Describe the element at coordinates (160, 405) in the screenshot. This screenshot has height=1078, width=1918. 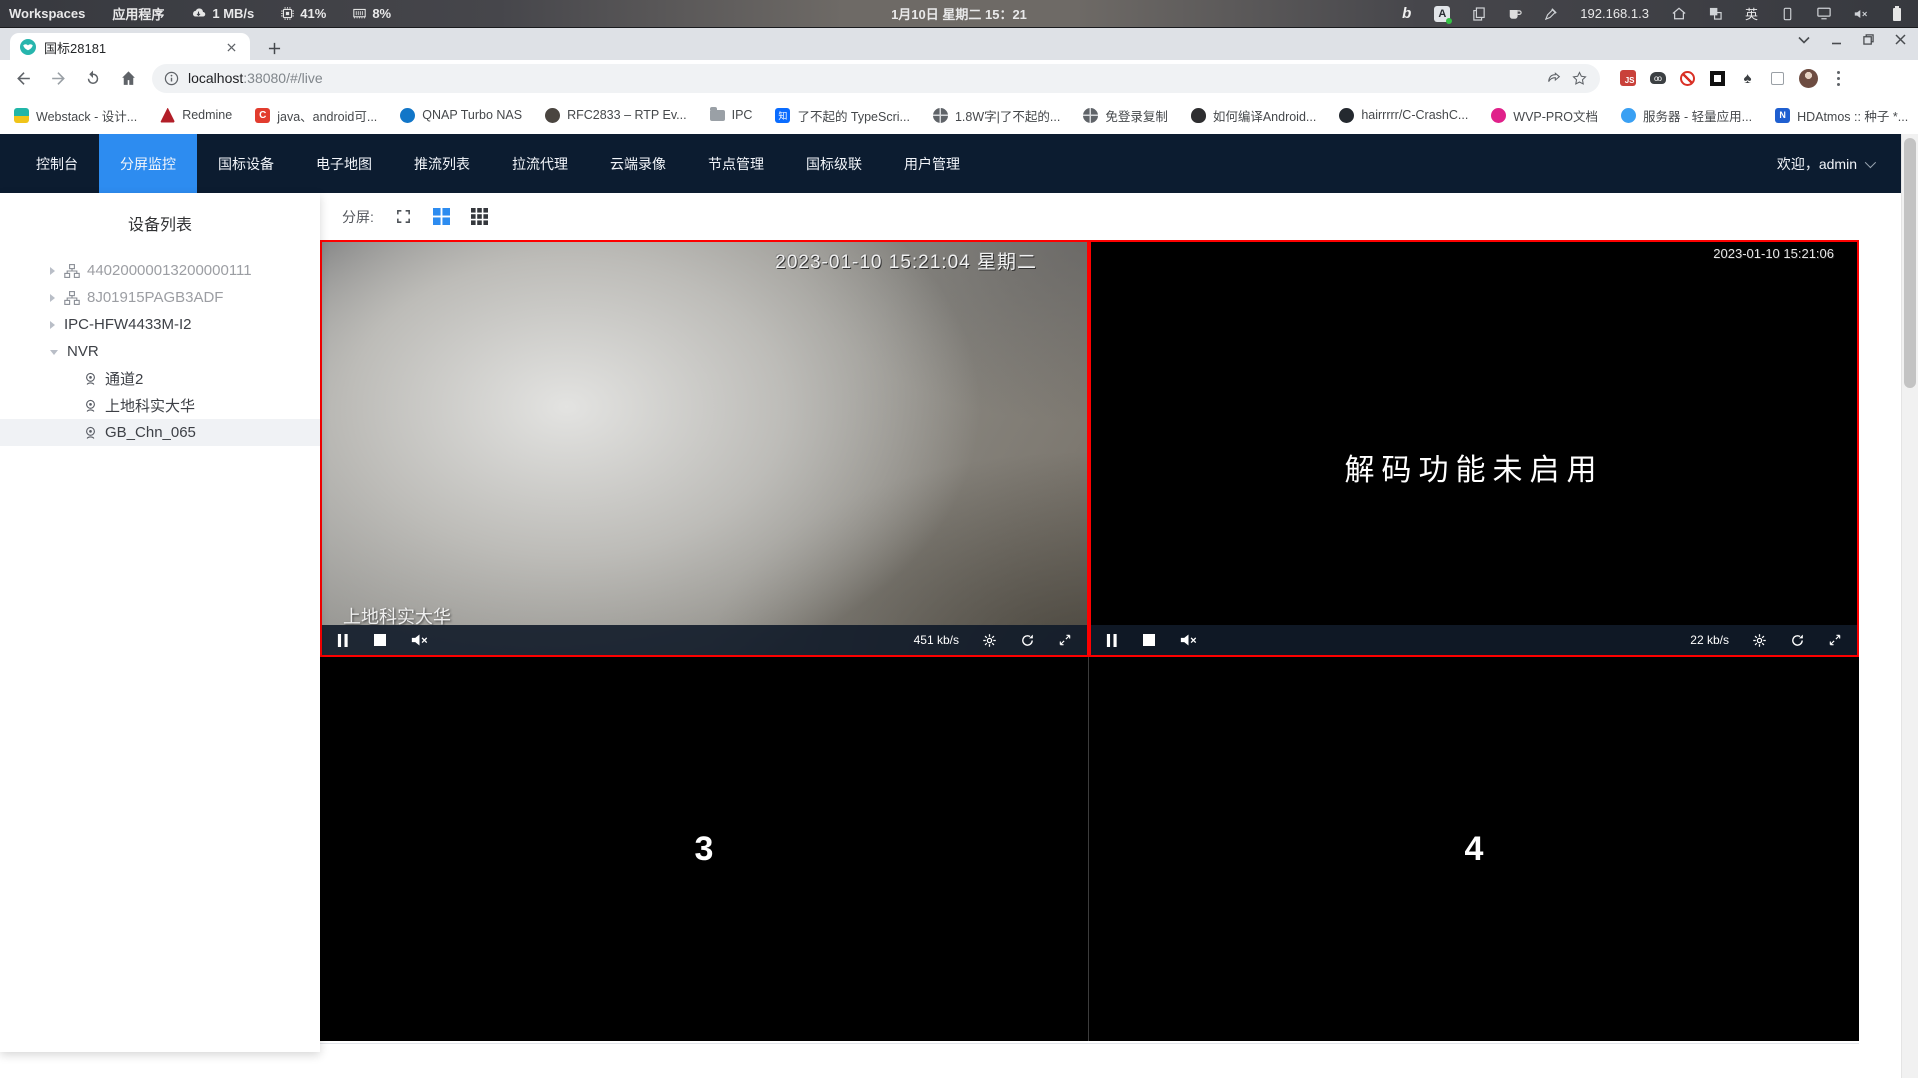
I see `tree-item-shangdi: 上地科实大华` at that location.